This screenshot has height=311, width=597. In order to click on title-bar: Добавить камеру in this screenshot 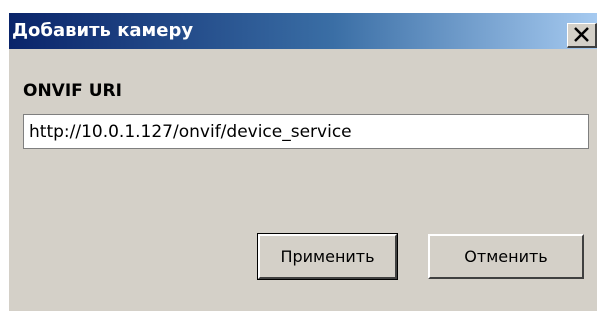, I will do `click(303, 31)`.